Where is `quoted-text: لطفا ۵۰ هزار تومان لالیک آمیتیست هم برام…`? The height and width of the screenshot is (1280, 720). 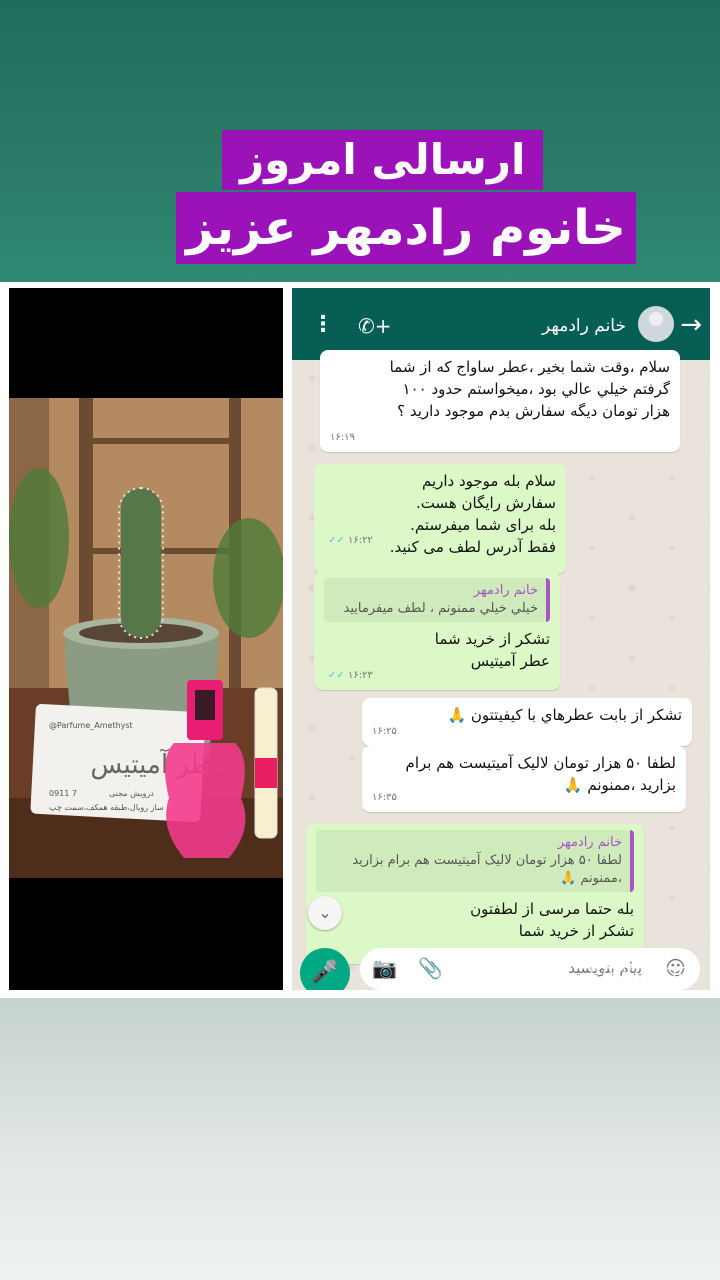 quoted-text: لطفا ۵۰ هزار تومان لالیک آمیتیست هم برام… is located at coordinates (487, 869).